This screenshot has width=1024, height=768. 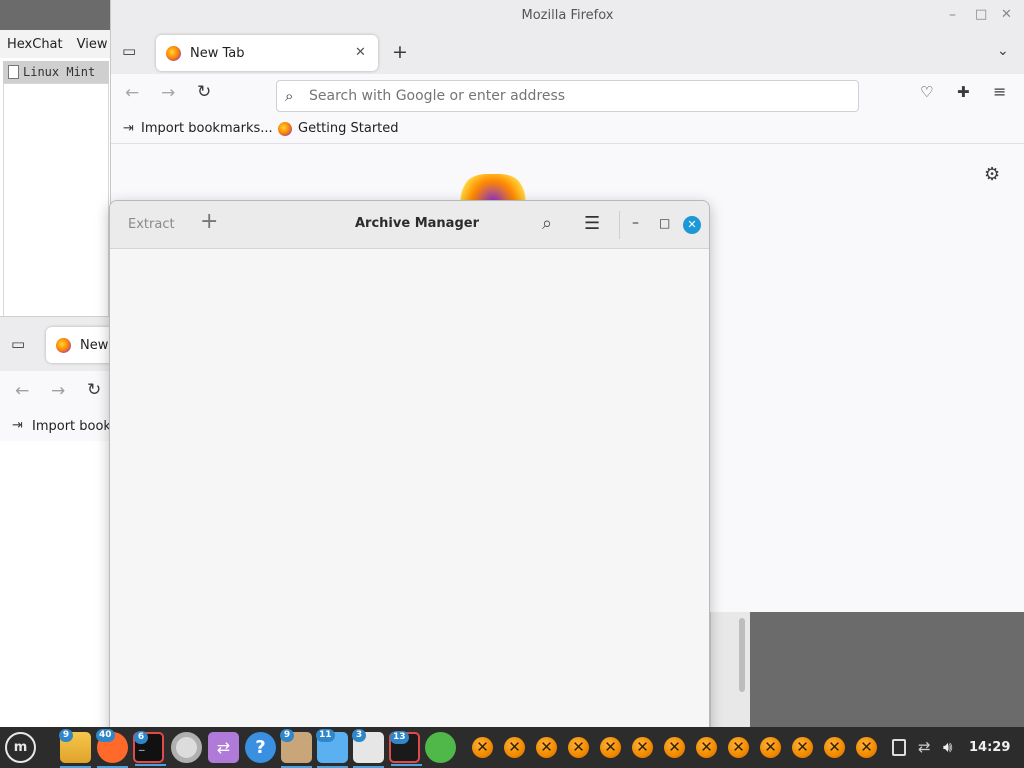 I want to click on badge: 3, so click(x=359, y=735).